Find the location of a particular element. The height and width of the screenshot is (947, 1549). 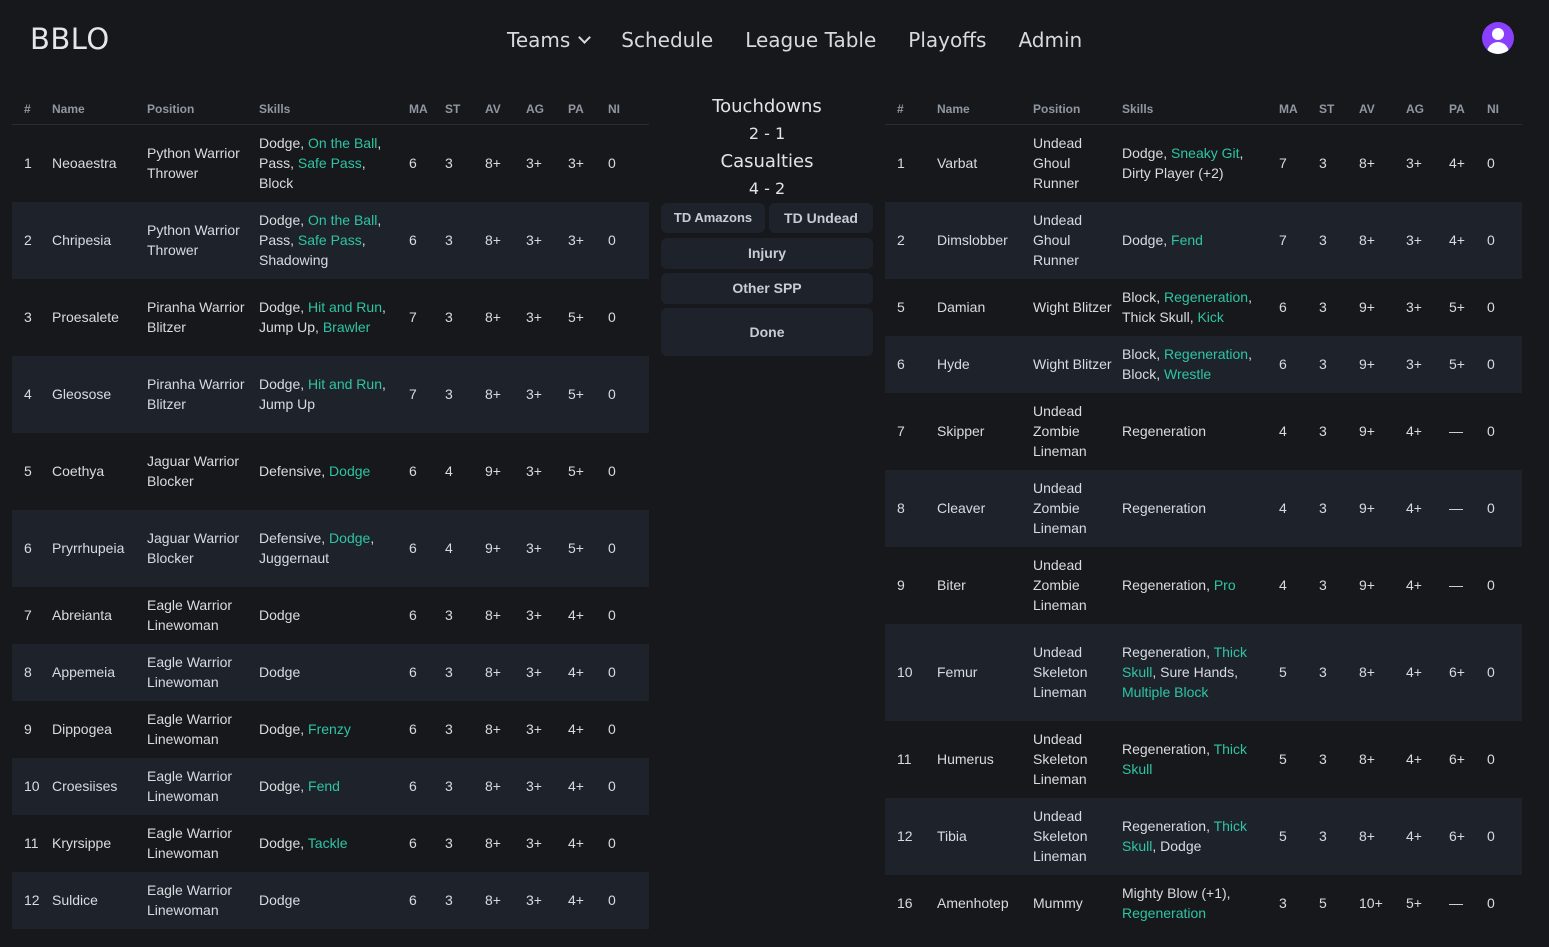

player-position: Eagle Warrior Linewoman is located at coordinates (190, 615).